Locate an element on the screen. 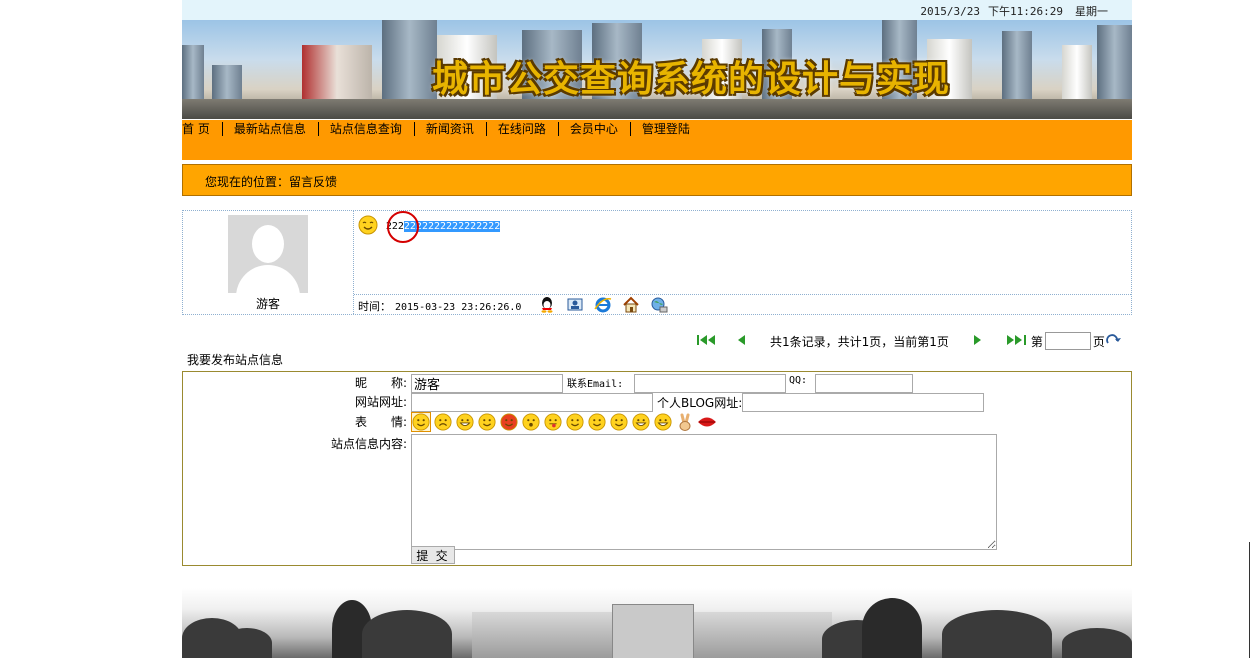 The image size is (1254, 658). post-section-title: 我要发布站点信息 is located at coordinates (235, 360).